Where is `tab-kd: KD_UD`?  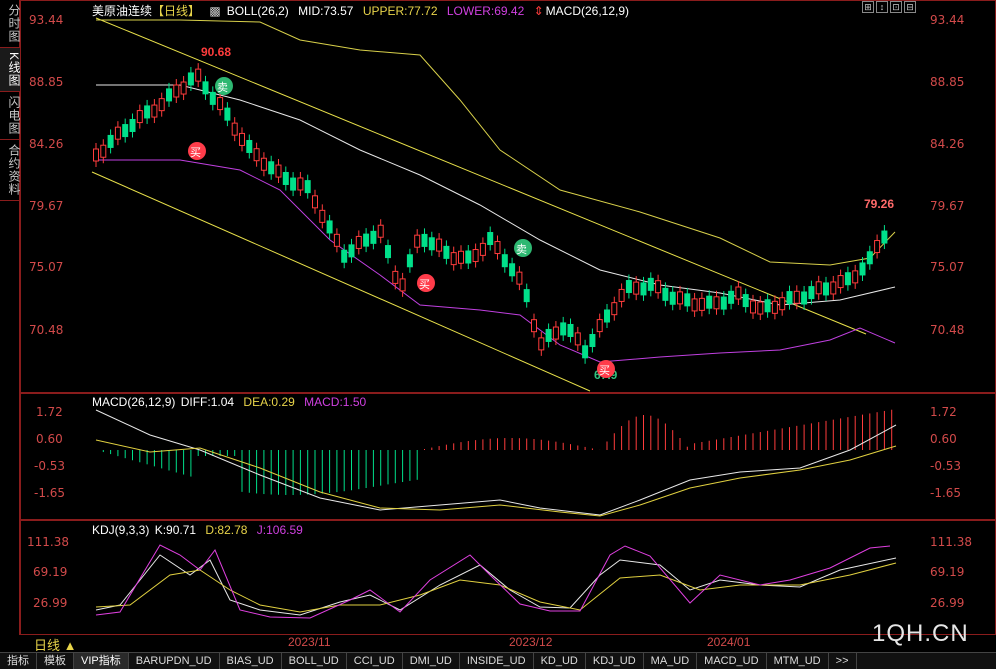
tab-kd: KD_UD is located at coordinates (560, 661).